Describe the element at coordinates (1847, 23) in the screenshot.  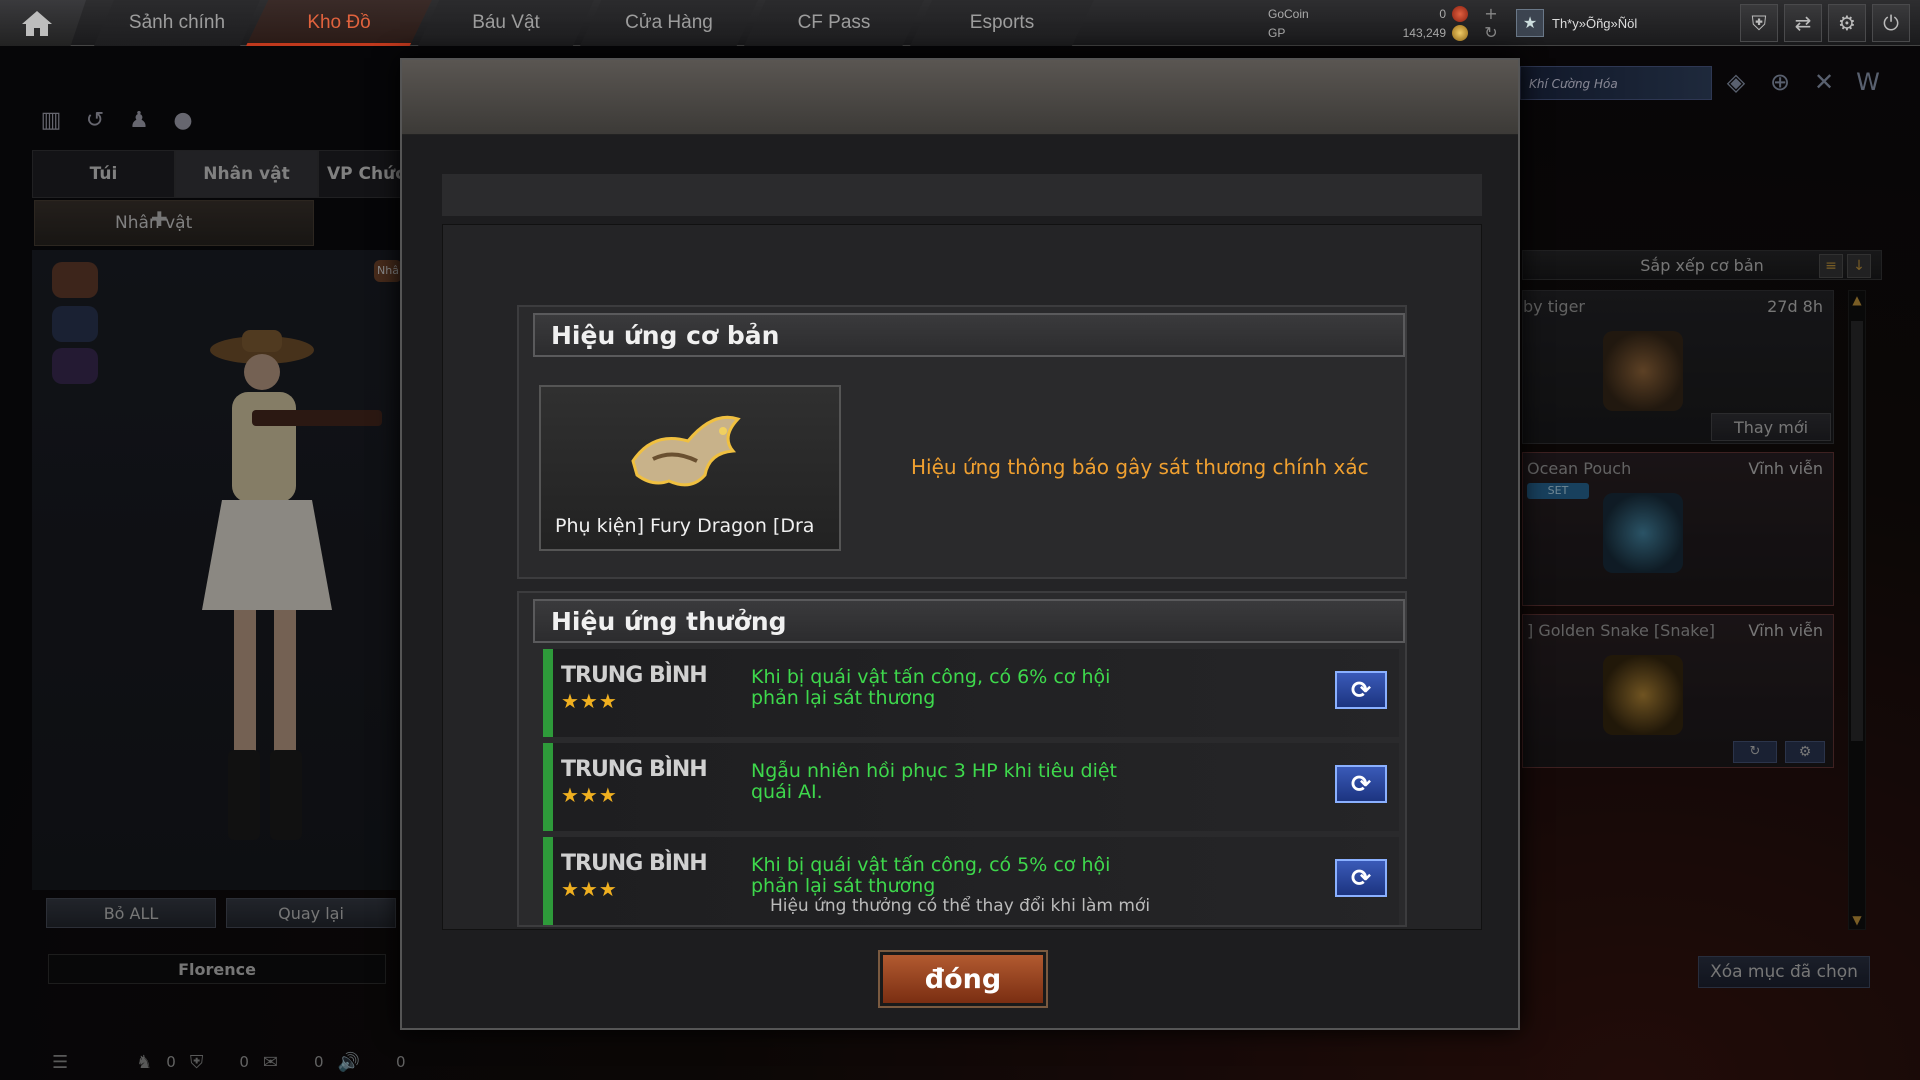
I see `gear-icon: ⚙` at that location.